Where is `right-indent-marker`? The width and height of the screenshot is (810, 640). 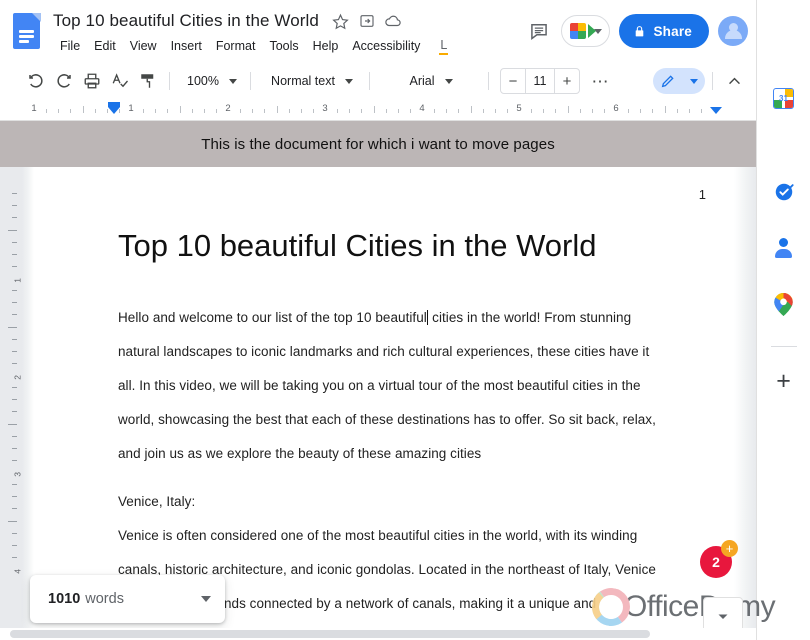 right-indent-marker is located at coordinates (716, 110).